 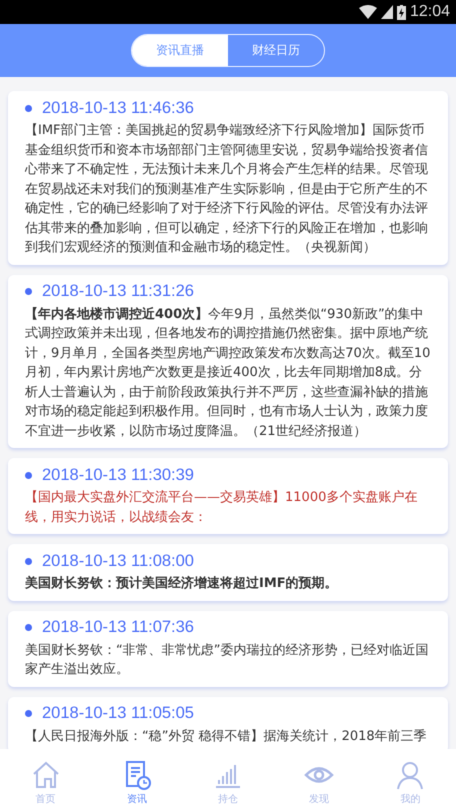 I want to click on house-icon, so click(x=45, y=775).